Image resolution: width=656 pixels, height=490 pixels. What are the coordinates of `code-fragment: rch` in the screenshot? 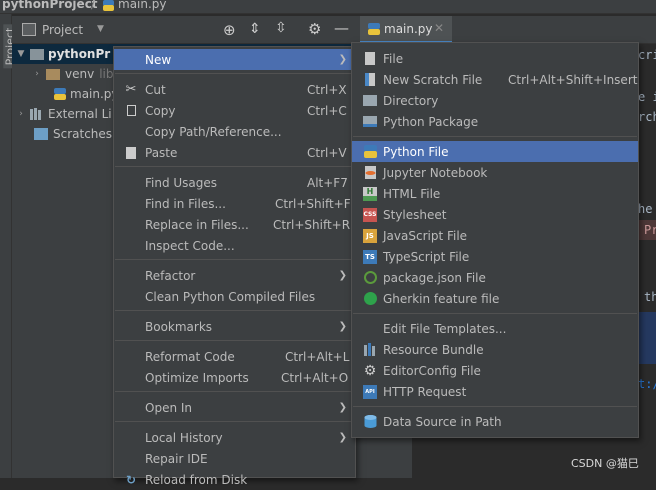 It's located at (647, 117).